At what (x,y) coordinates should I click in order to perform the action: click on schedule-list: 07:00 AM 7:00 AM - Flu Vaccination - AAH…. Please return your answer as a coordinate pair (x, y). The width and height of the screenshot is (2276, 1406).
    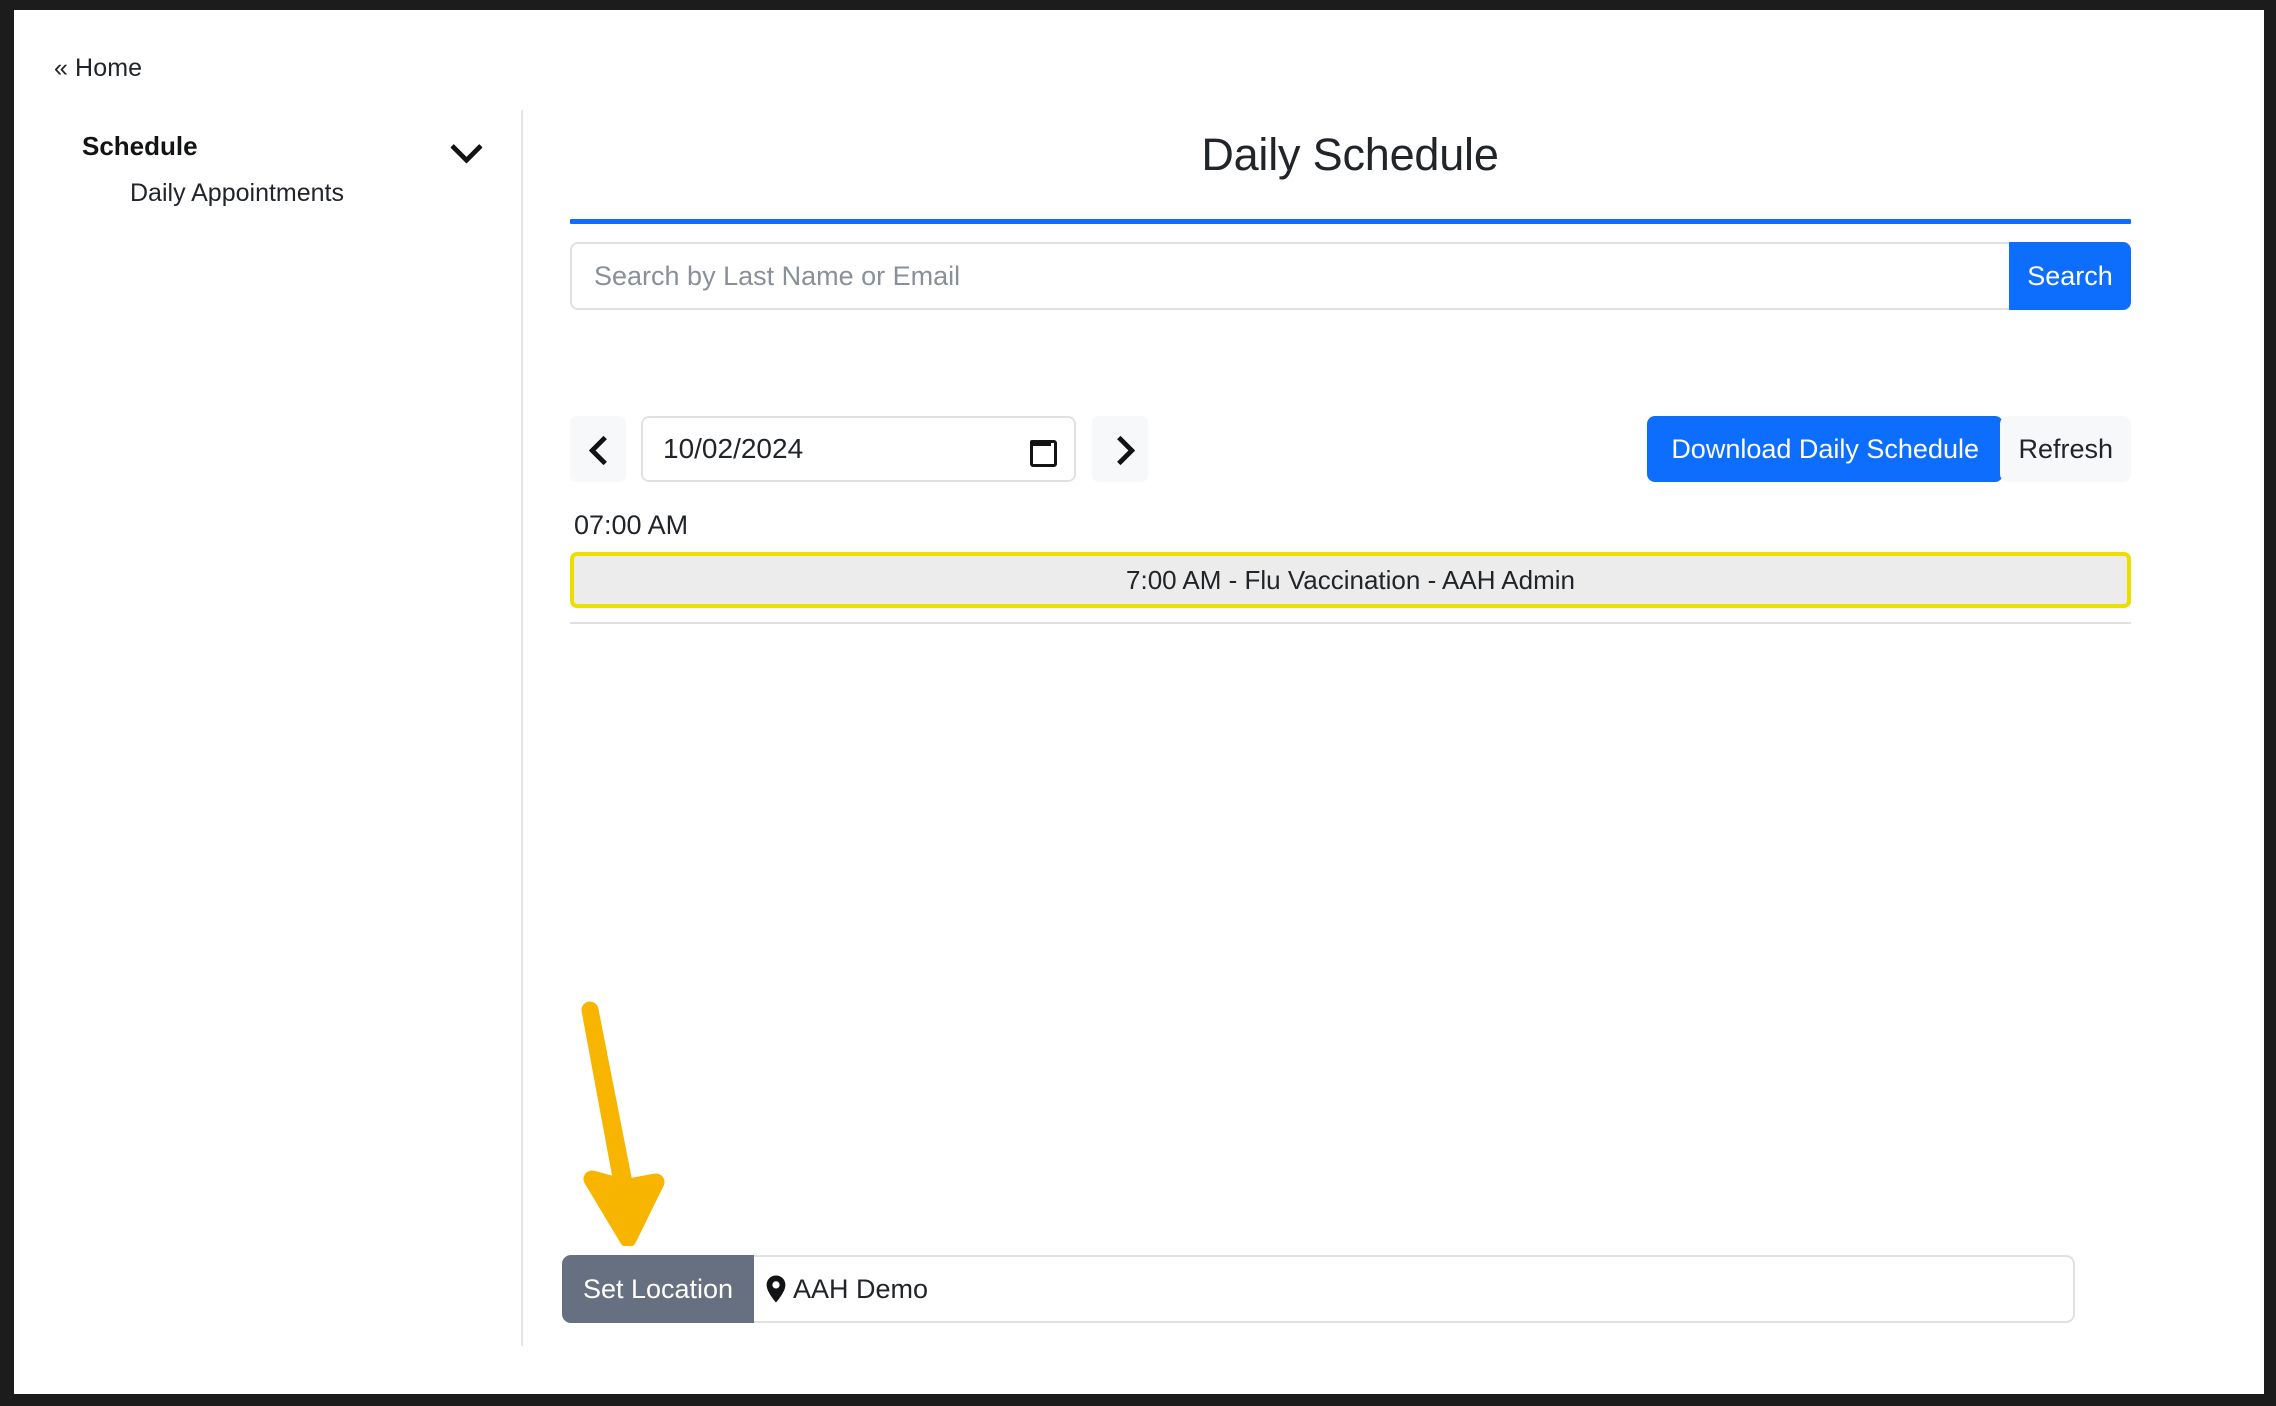
    Looking at the image, I should click on (1350, 567).